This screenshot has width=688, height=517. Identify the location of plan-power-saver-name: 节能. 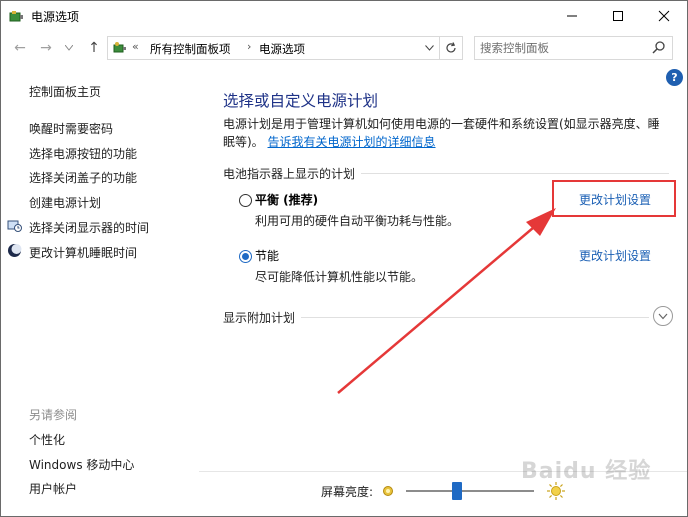
(267, 255).